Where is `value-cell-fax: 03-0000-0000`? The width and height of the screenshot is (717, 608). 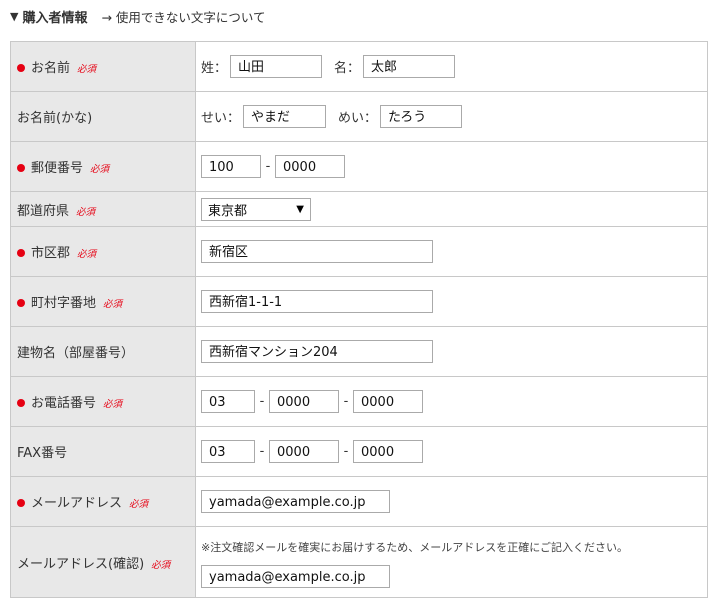 value-cell-fax: 03-0000-0000 is located at coordinates (451, 451).